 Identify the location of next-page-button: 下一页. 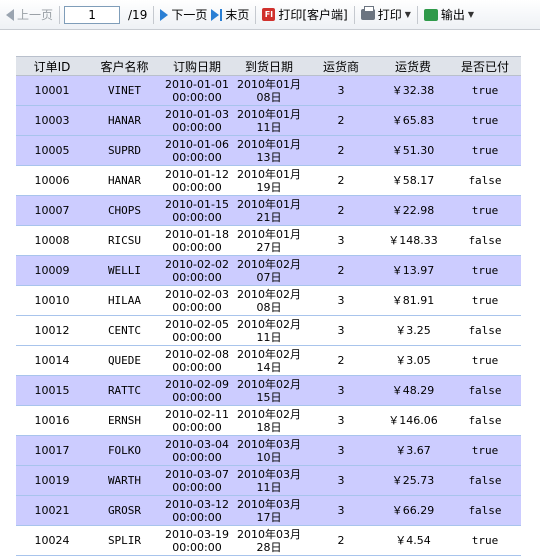
(183, 15).